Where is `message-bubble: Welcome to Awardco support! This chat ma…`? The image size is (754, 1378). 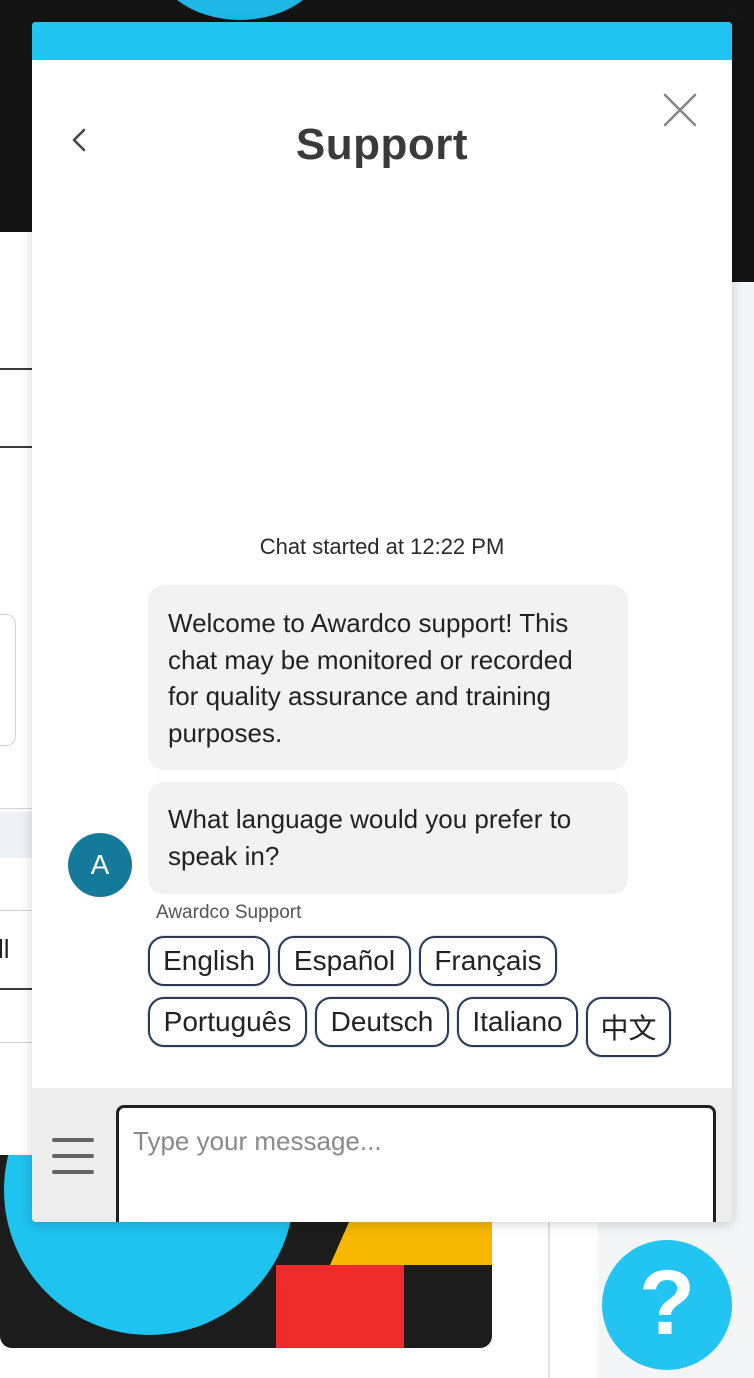 message-bubble: Welcome to Awardco support! This chat ma… is located at coordinates (388, 677).